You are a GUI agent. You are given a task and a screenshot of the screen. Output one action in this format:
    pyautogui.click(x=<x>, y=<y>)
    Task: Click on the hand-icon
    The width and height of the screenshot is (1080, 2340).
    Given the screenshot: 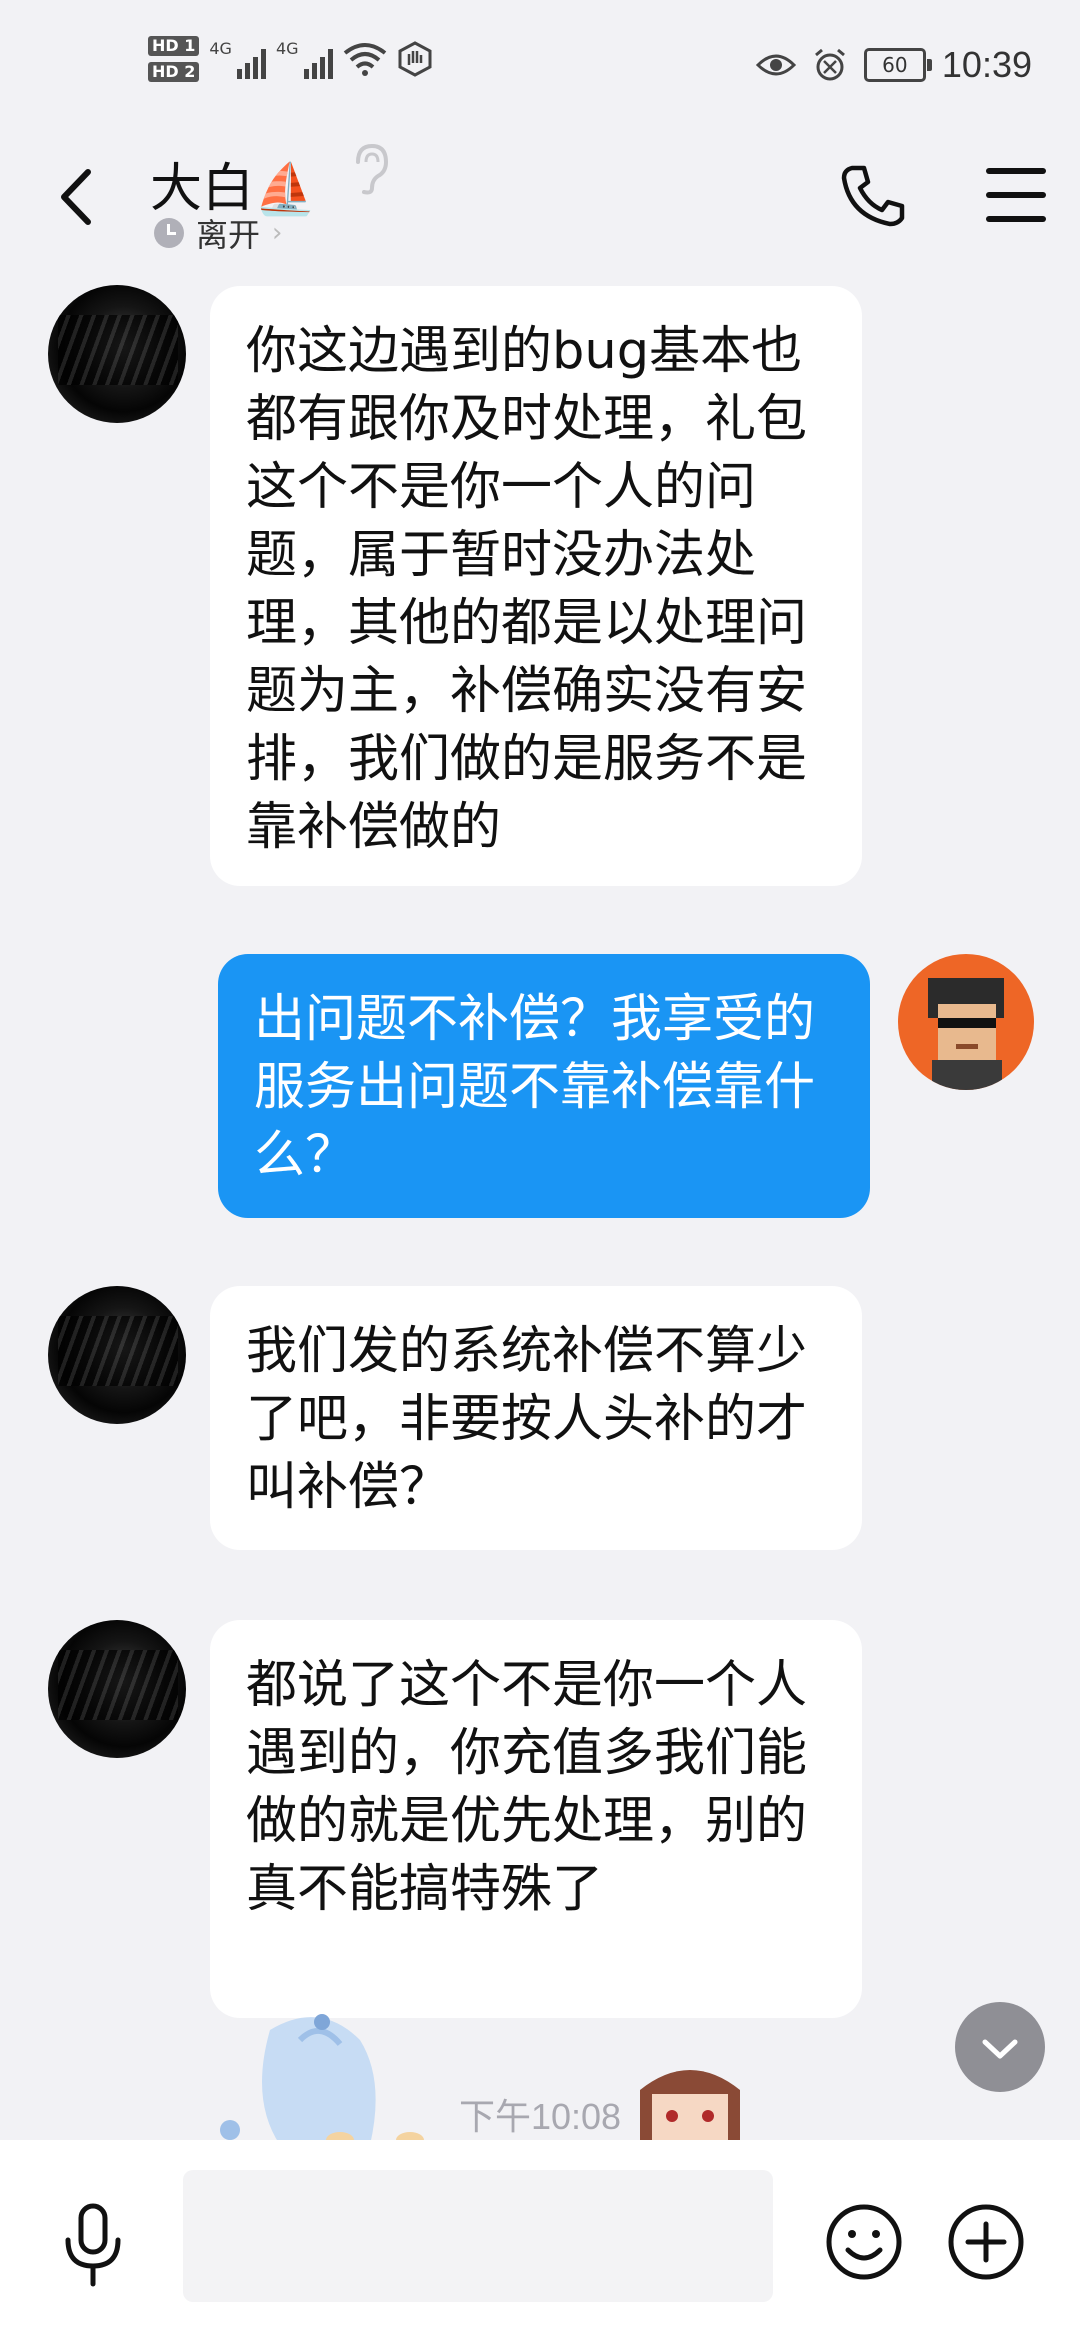 What is the action you would take?
    pyautogui.click(x=415, y=59)
    